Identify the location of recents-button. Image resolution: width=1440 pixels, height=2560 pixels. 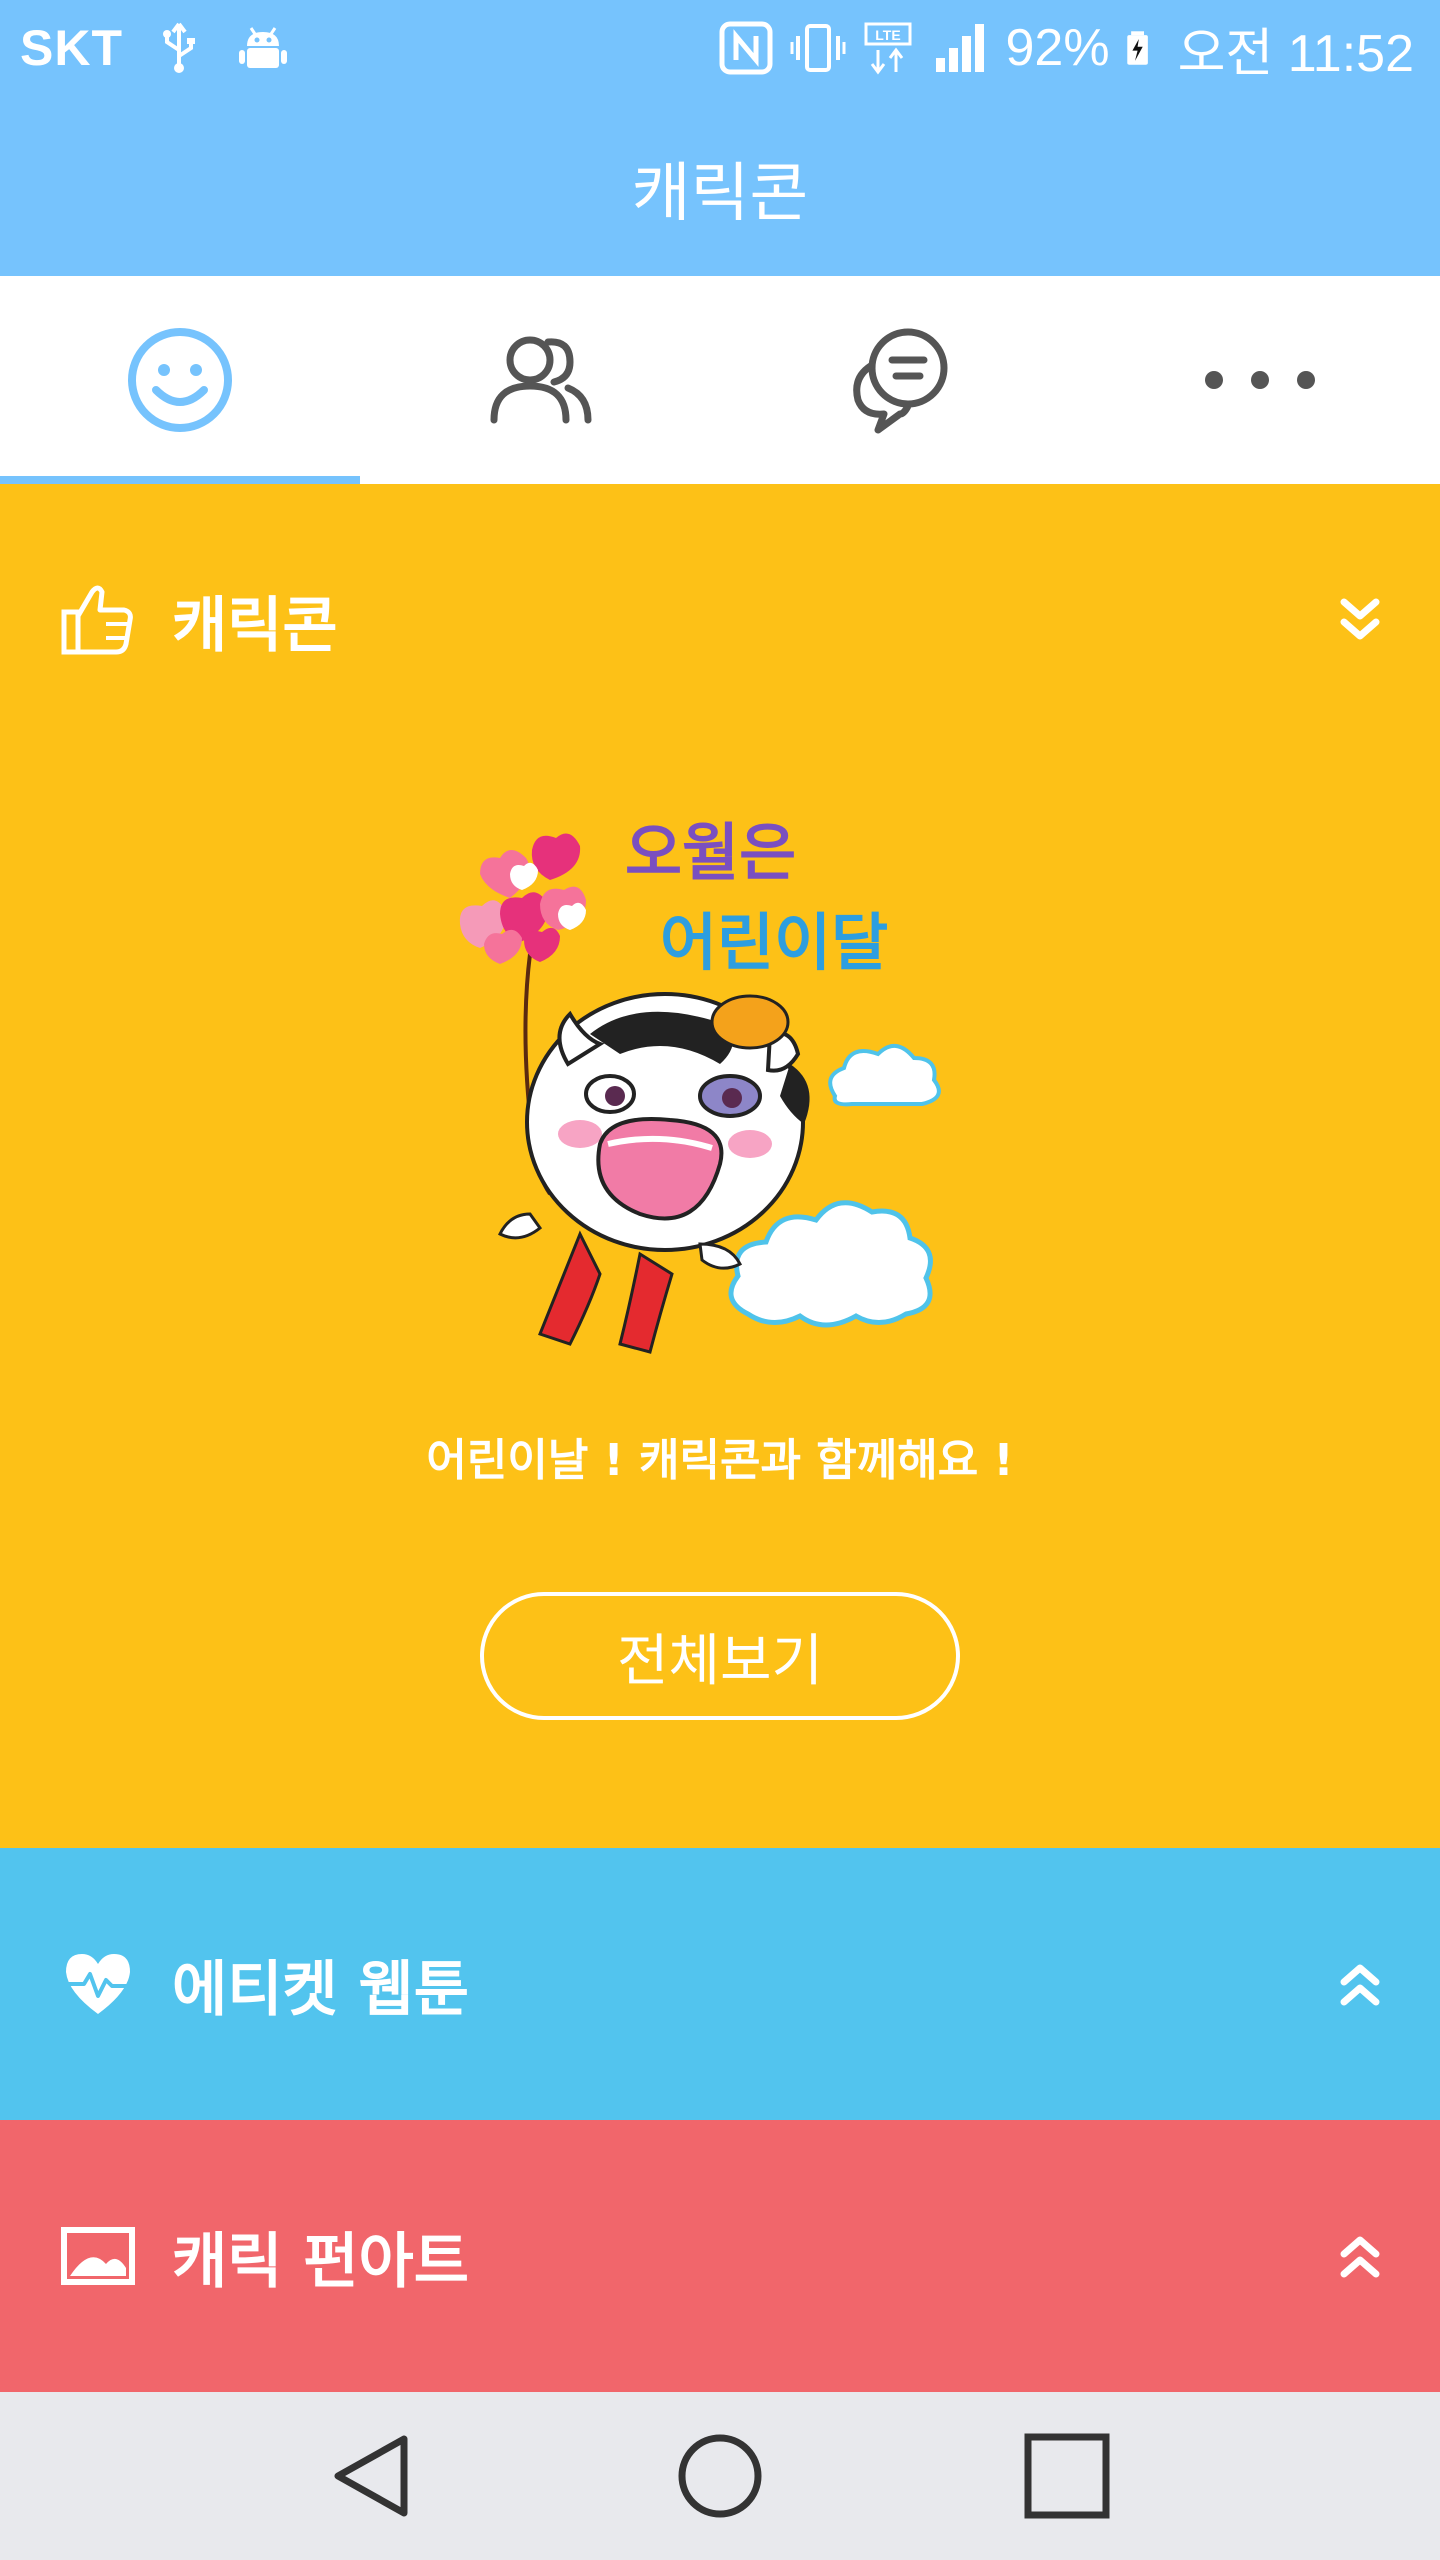
(1067, 2476).